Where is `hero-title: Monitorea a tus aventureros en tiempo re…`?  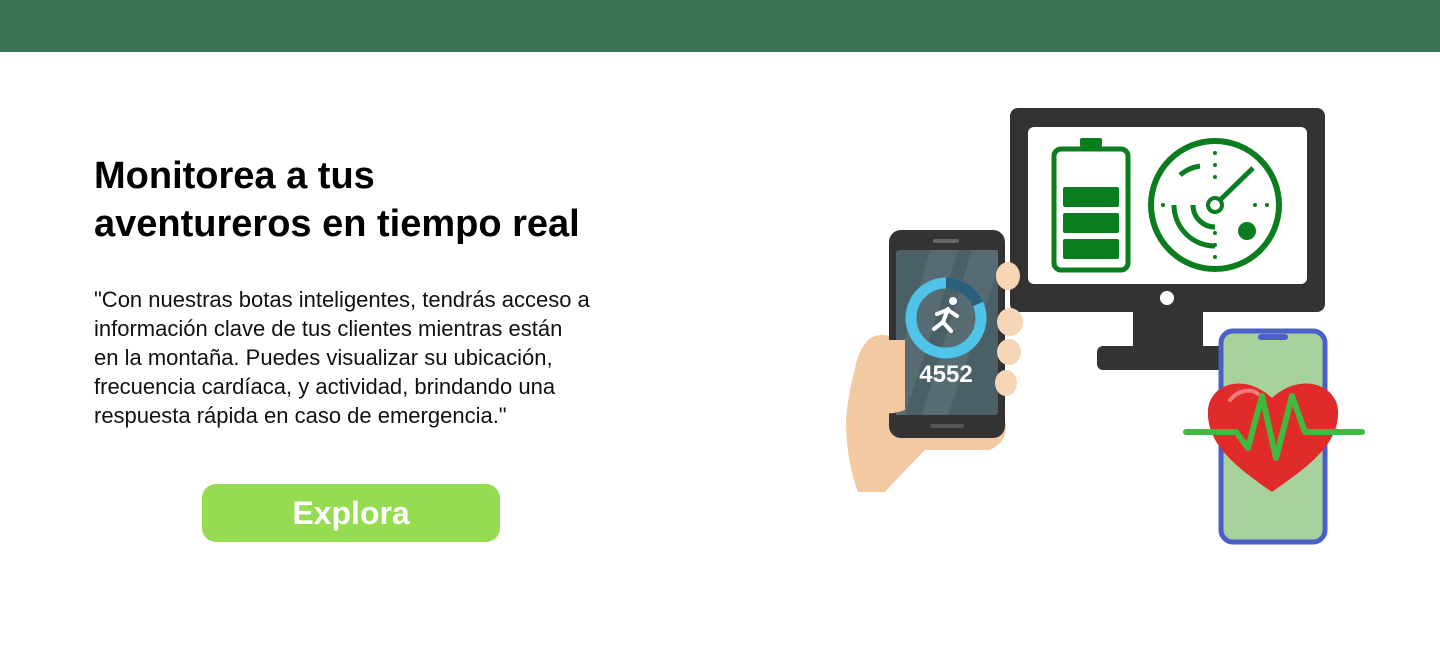
hero-title: Monitorea a tus aventureros en tiempo re… is located at coordinates (414, 200).